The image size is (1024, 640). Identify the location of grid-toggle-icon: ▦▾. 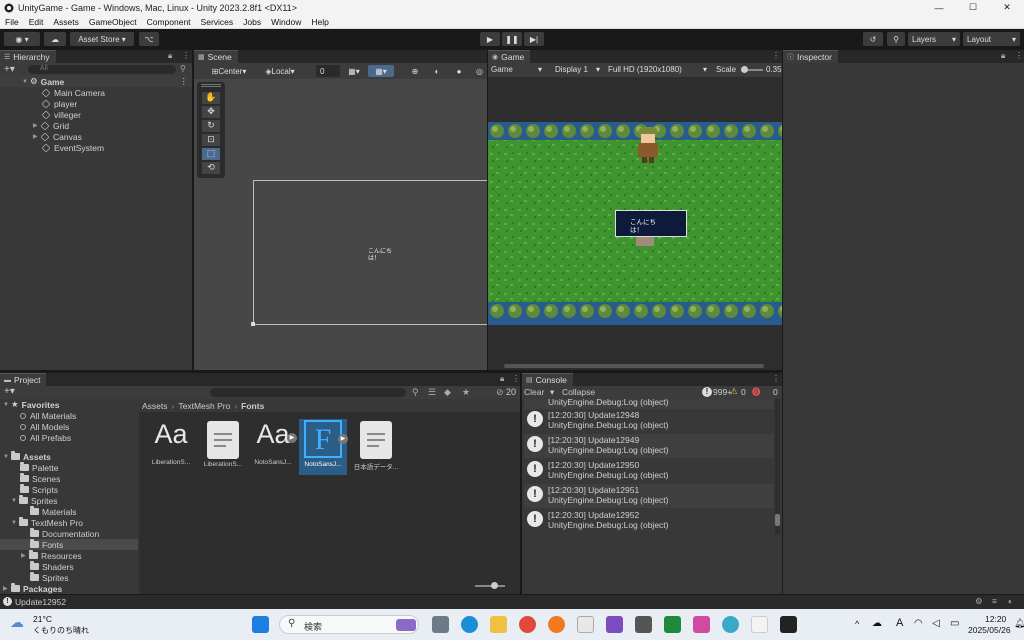
(381, 71).